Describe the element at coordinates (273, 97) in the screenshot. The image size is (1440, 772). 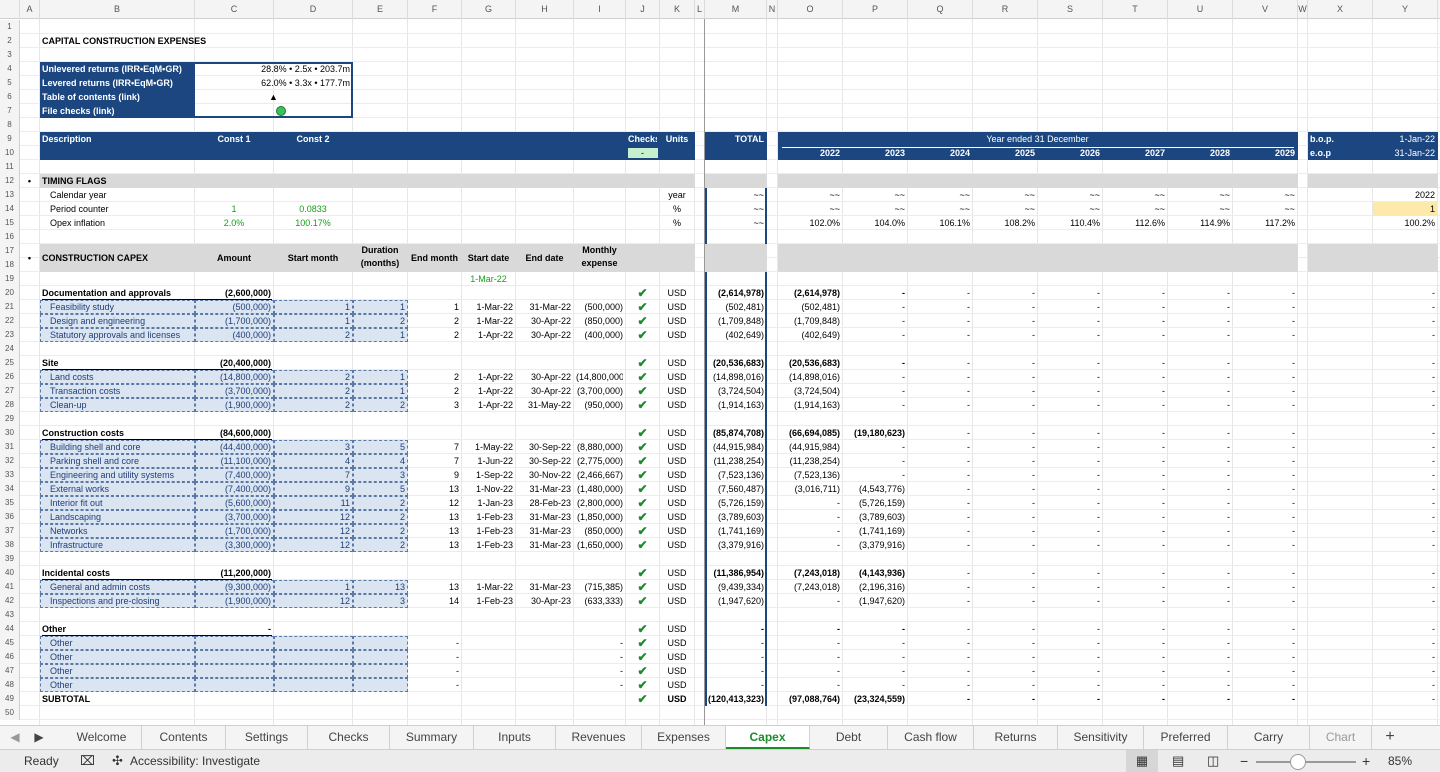
I see `toc-link-icon: ▲` at that location.